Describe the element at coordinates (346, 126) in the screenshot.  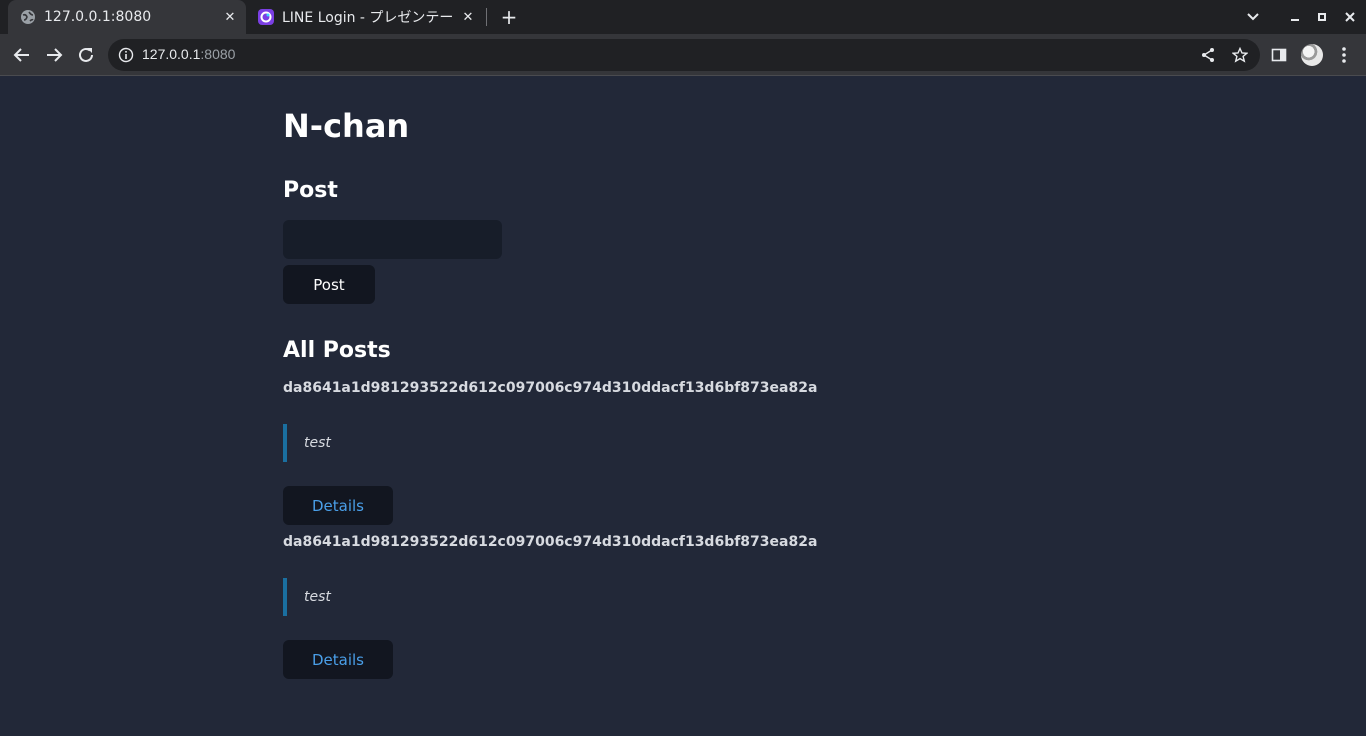
I see `page-title: N-chan` at that location.